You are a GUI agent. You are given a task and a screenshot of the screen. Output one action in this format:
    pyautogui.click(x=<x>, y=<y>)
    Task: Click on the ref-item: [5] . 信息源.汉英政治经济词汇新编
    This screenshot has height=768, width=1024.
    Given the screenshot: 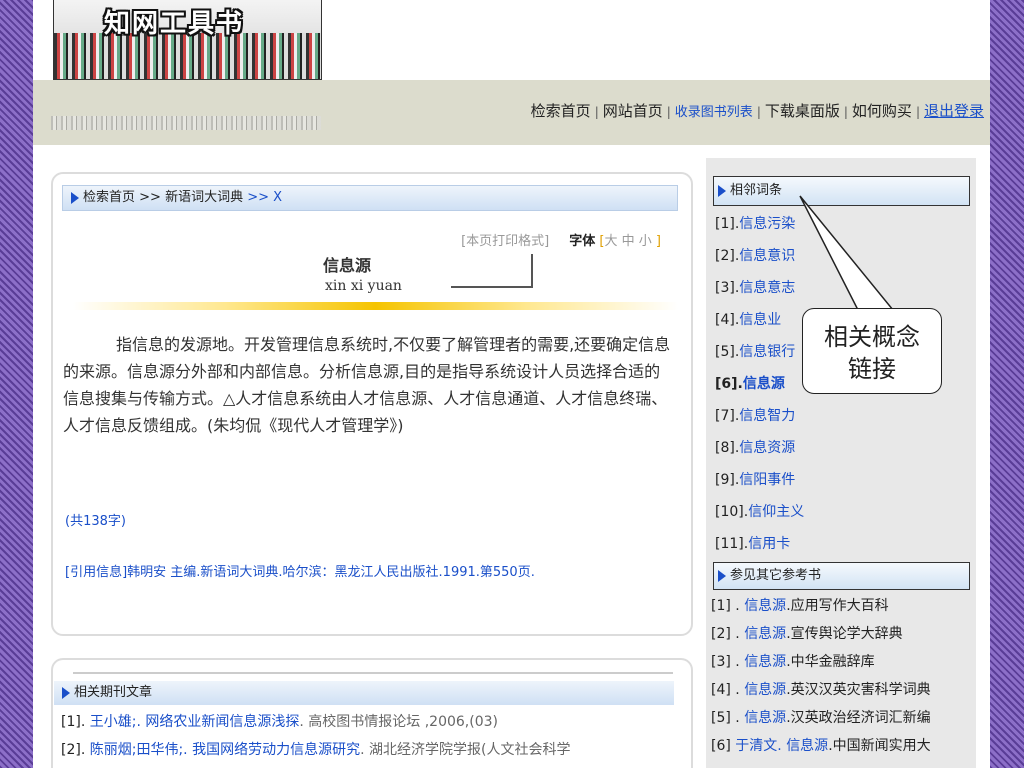 What is the action you would take?
    pyautogui.click(x=821, y=718)
    